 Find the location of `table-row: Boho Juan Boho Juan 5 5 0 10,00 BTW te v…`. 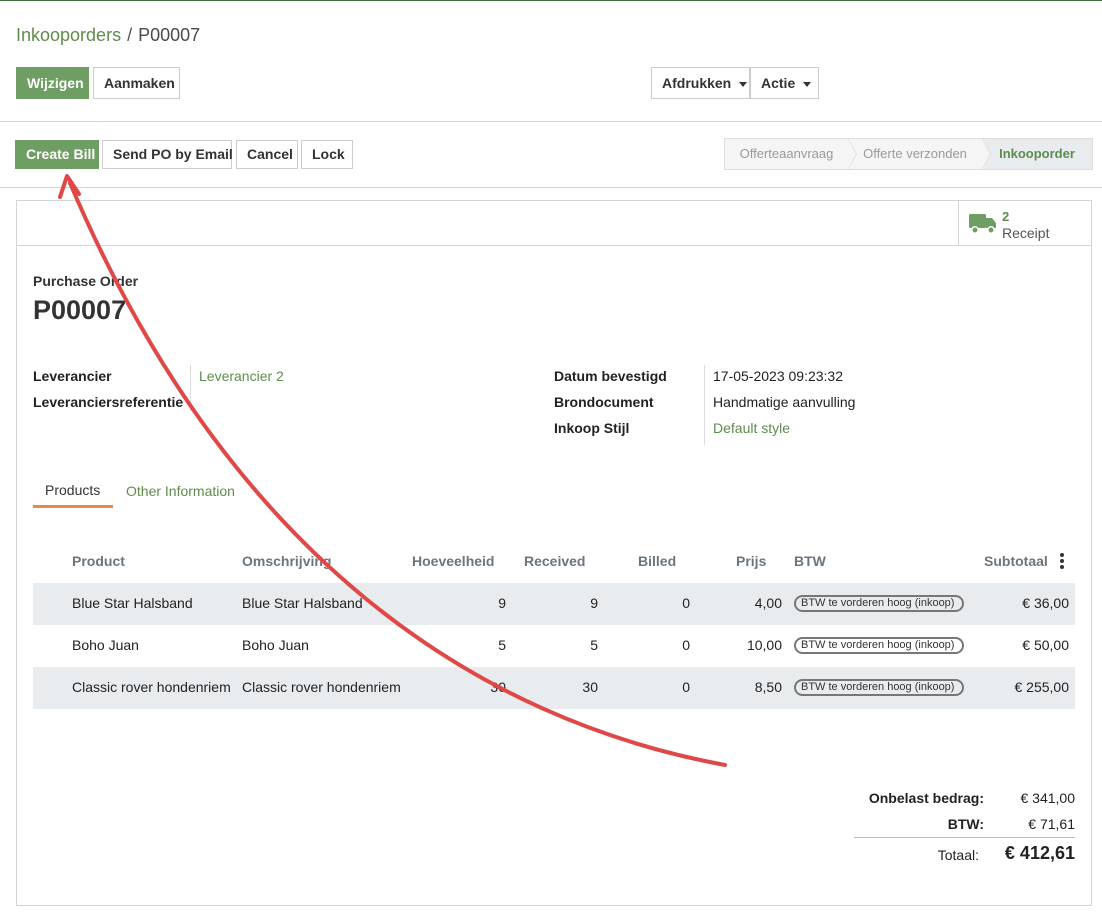

table-row: Boho Juan Boho Juan 5 5 0 10,00 BTW te v… is located at coordinates (554, 646).